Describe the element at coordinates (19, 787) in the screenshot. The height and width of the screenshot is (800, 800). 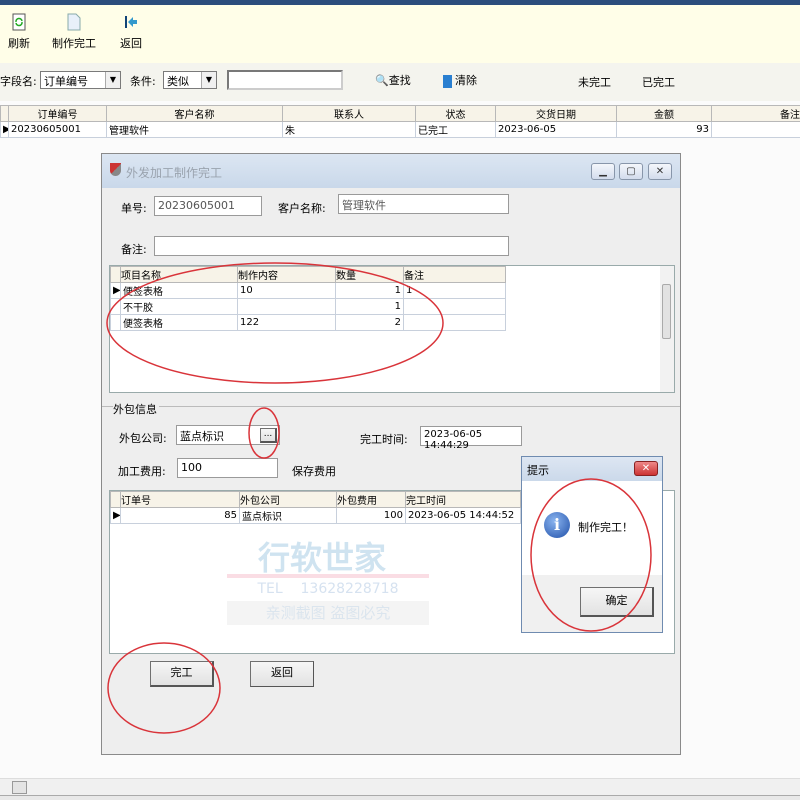
I see `scroll-thumb` at that location.